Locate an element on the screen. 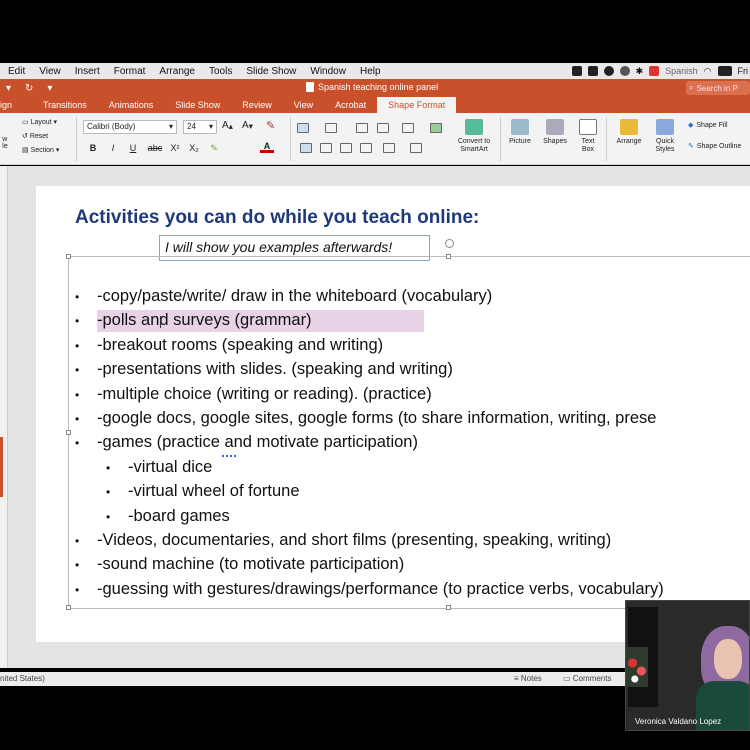  align-left-icon is located at coordinates (306, 148).